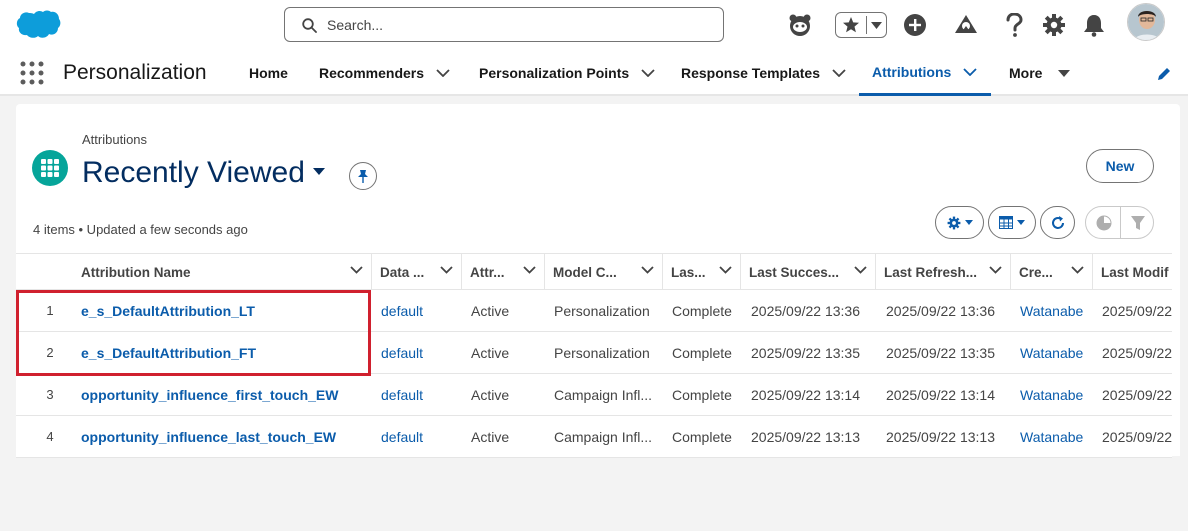 Image resolution: width=1188 pixels, height=531 pixels. I want to click on app-launcher-icon, so click(32, 73).